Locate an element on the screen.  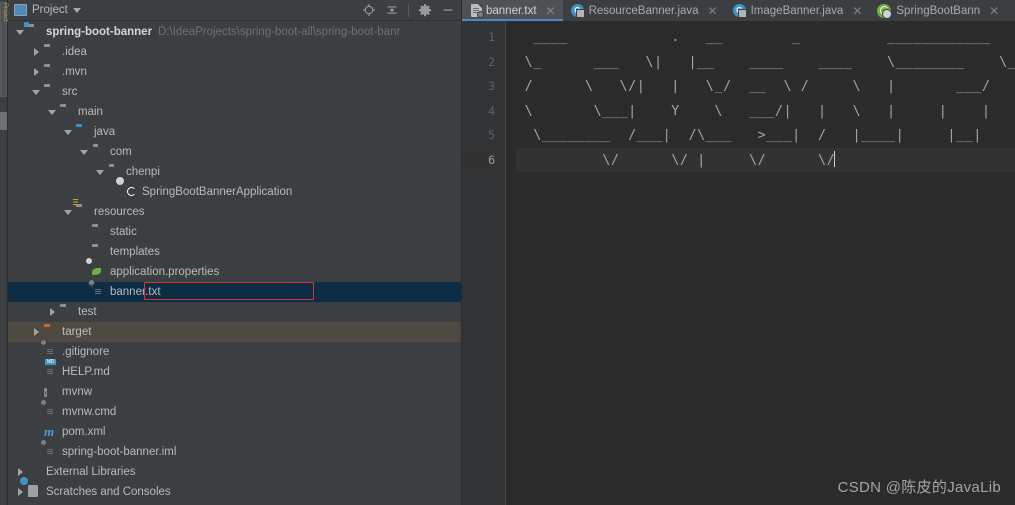
editor-tab-label: ResourceBanner.java is located at coordinates (643, 10).